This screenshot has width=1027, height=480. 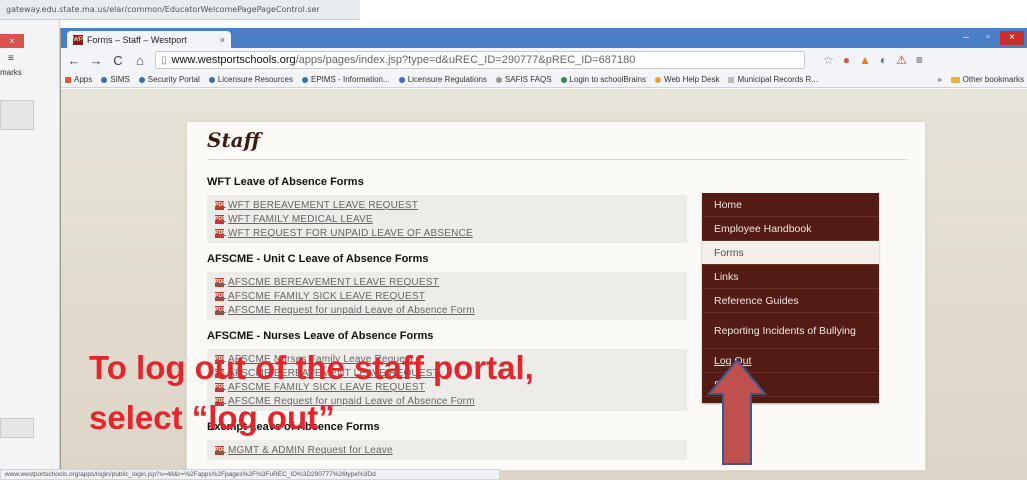 I want to click on background-panel-lower, so click(x=17, y=428).